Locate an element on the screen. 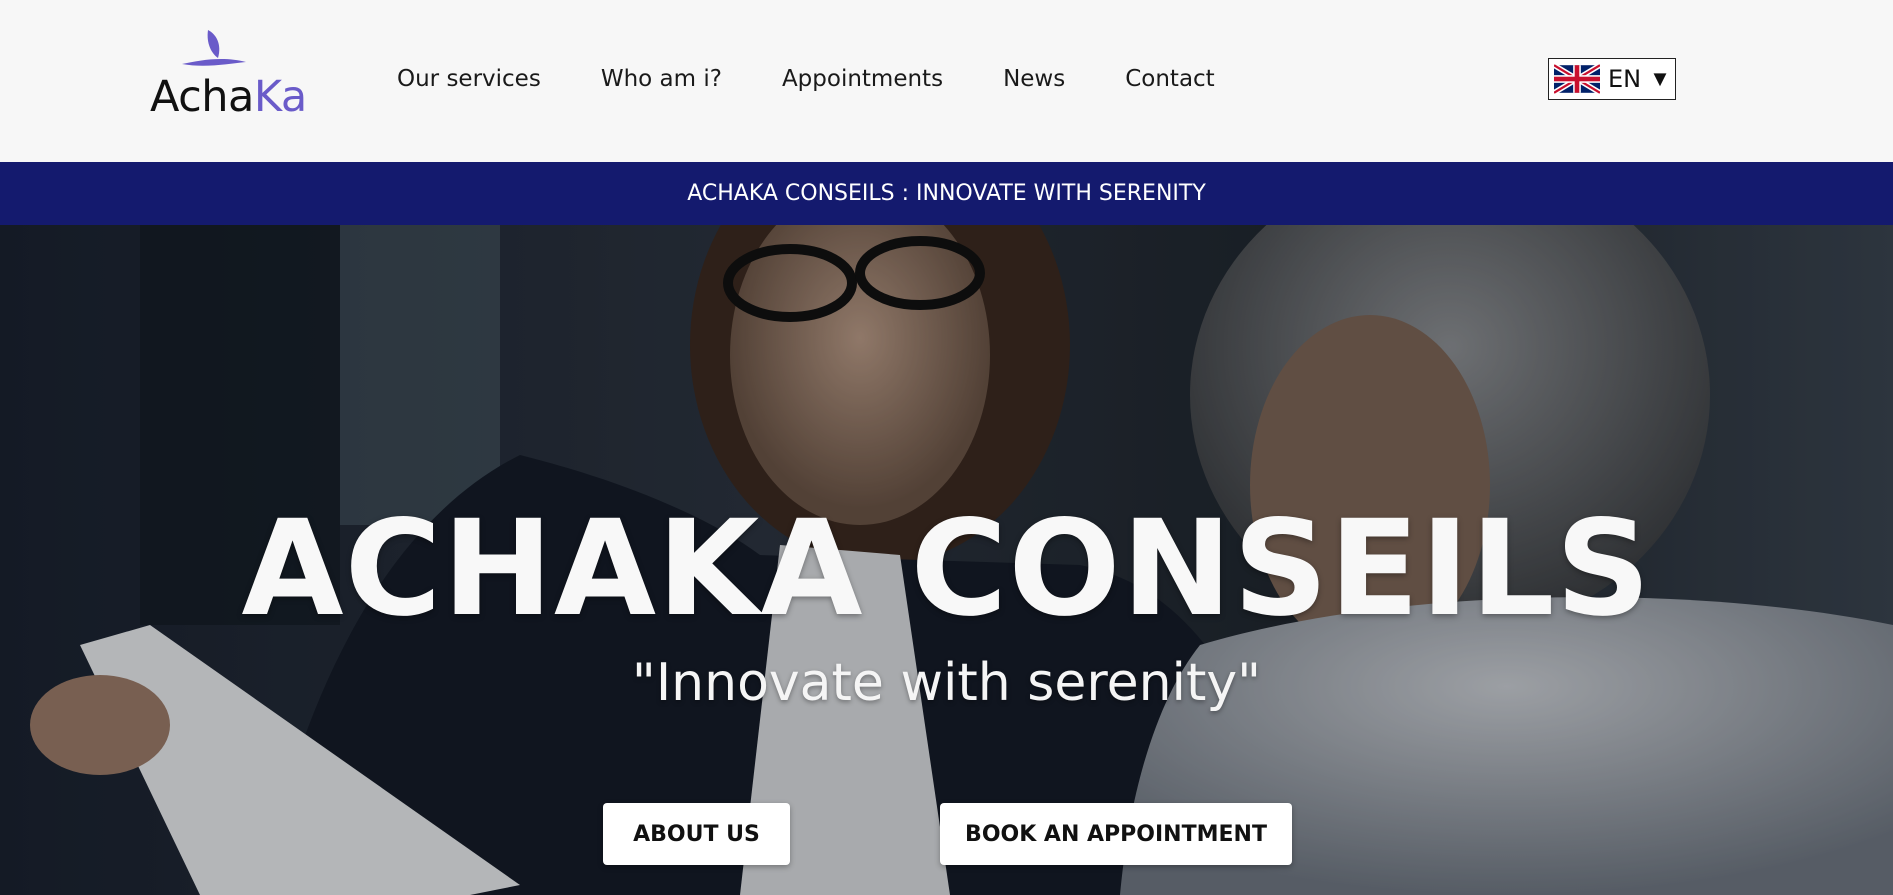 The width and height of the screenshot is (1893, 895). banner-text: ACHAKA CONSEILS : INNOVATE WITH SERENITY is located at coordinates (946, 193).